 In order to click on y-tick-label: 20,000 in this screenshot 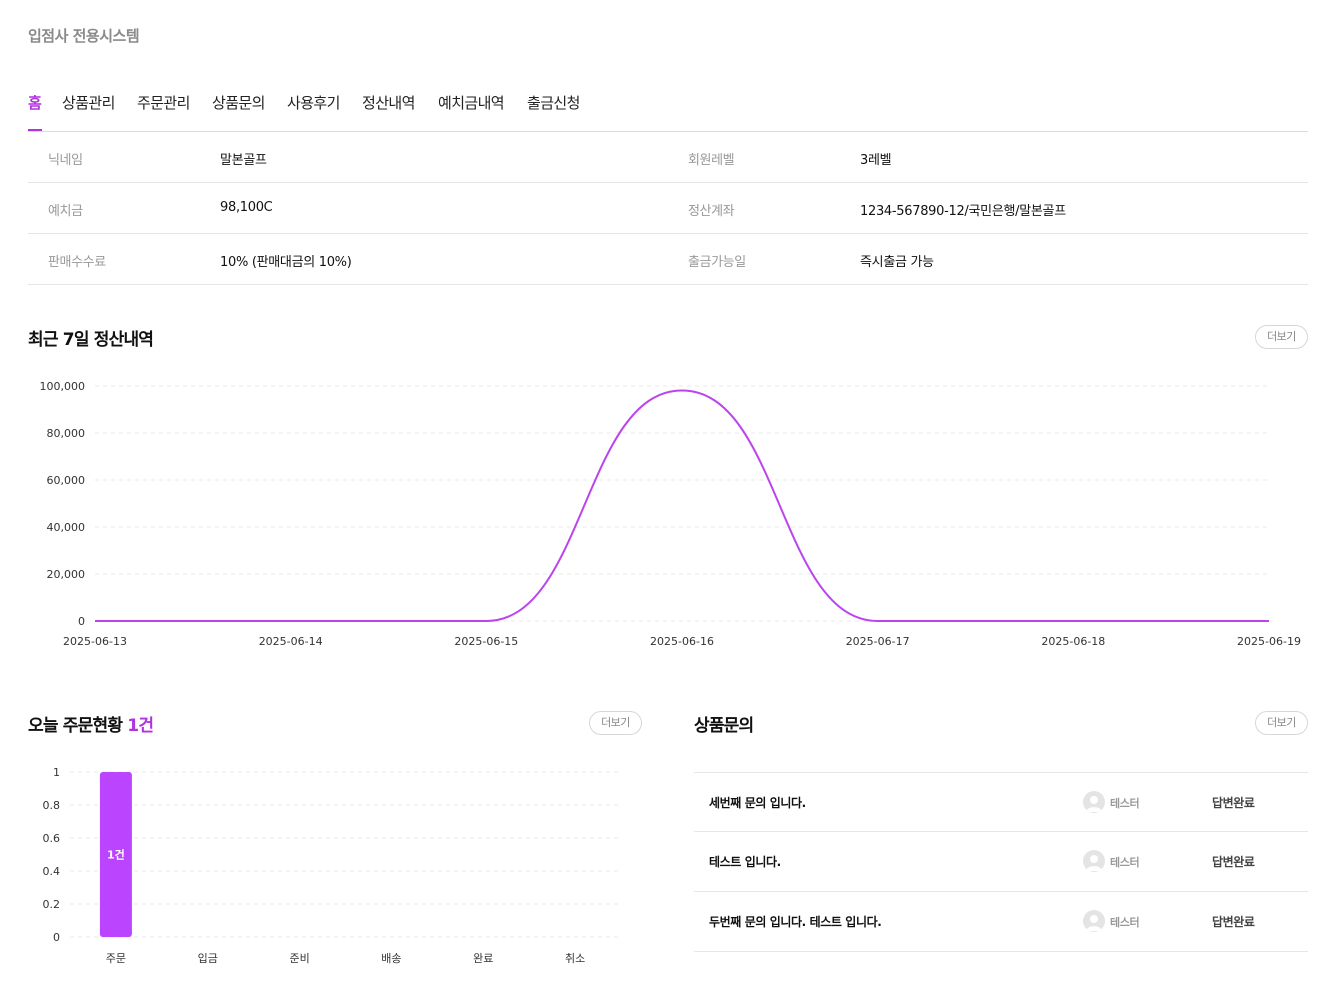, I will do `click(66, 574)`.